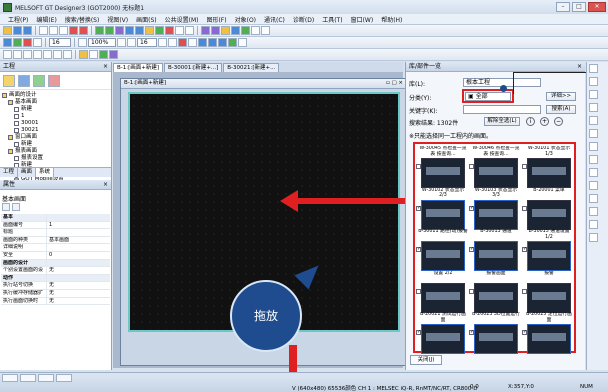 This screenshot has width=608, height=392. What do you see at coordinates (99, 30) in the screenshot?
I see `grid-icon` at bounding box center [99, 30].